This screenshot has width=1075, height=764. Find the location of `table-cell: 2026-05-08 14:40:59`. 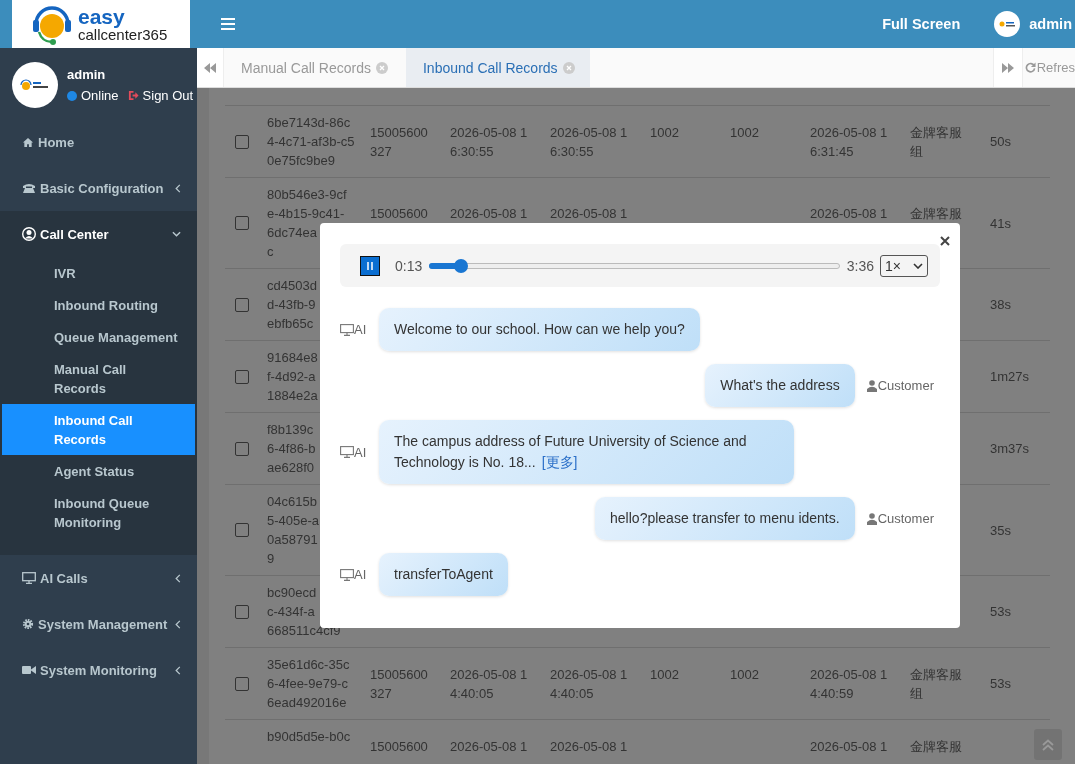

table-cell: 2026-05-08 14:40:59 is located at coordinates (849, 683).